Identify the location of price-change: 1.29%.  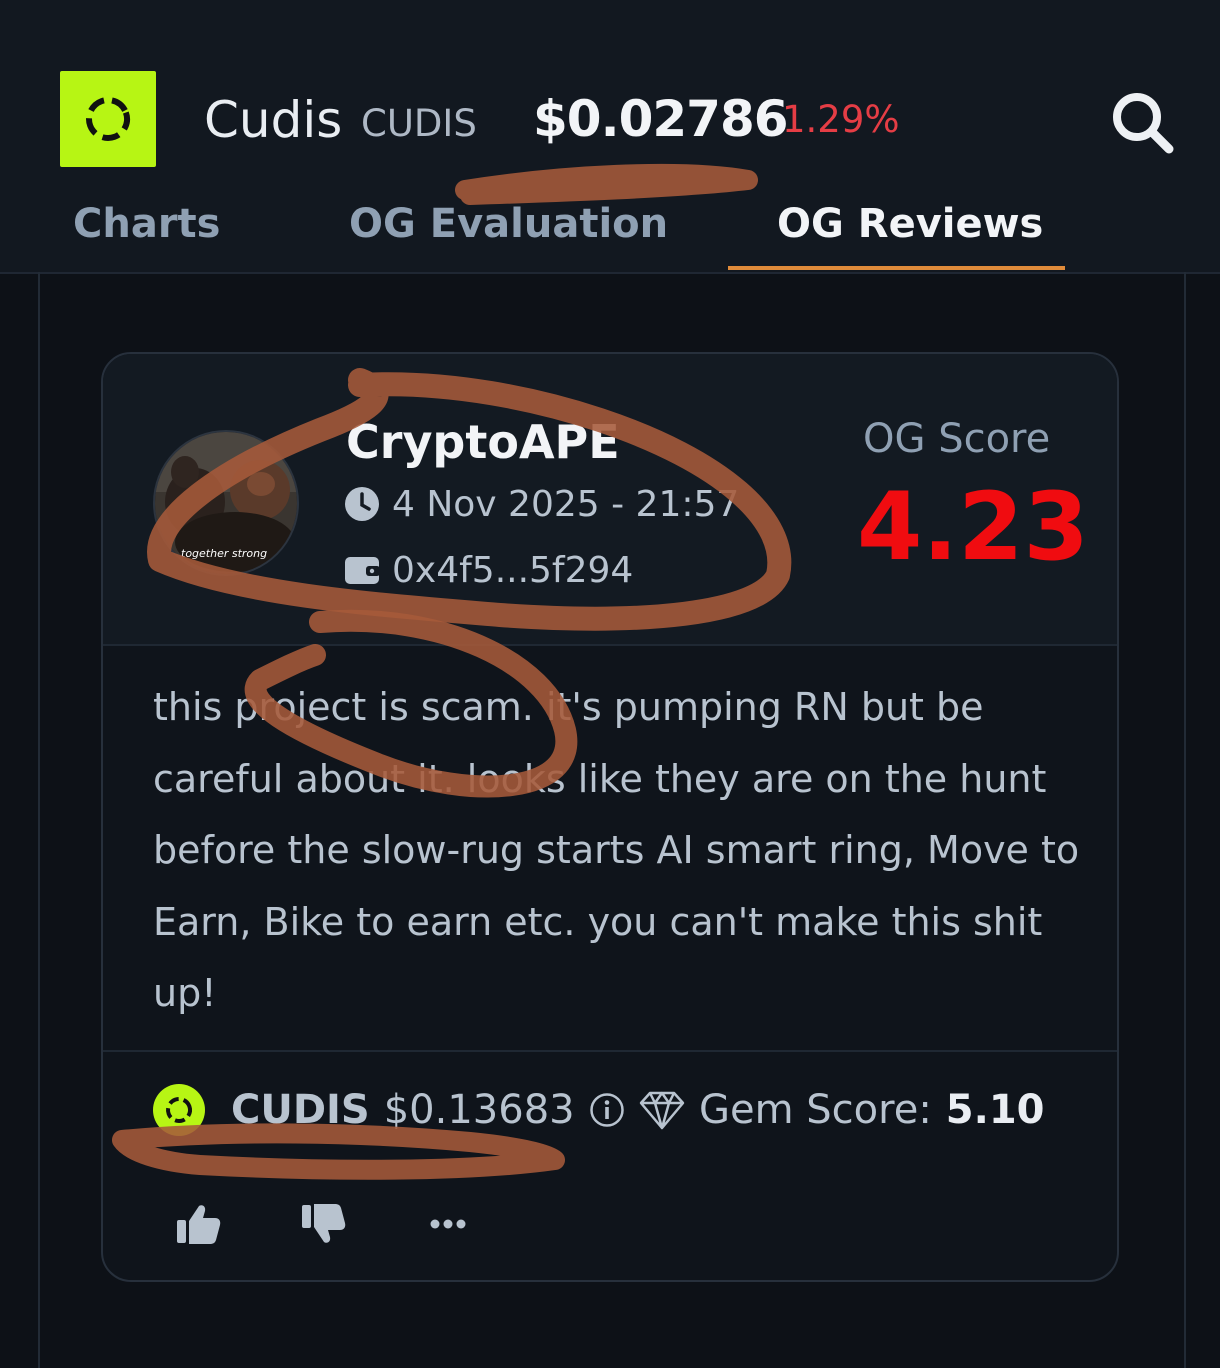
(841, 119).